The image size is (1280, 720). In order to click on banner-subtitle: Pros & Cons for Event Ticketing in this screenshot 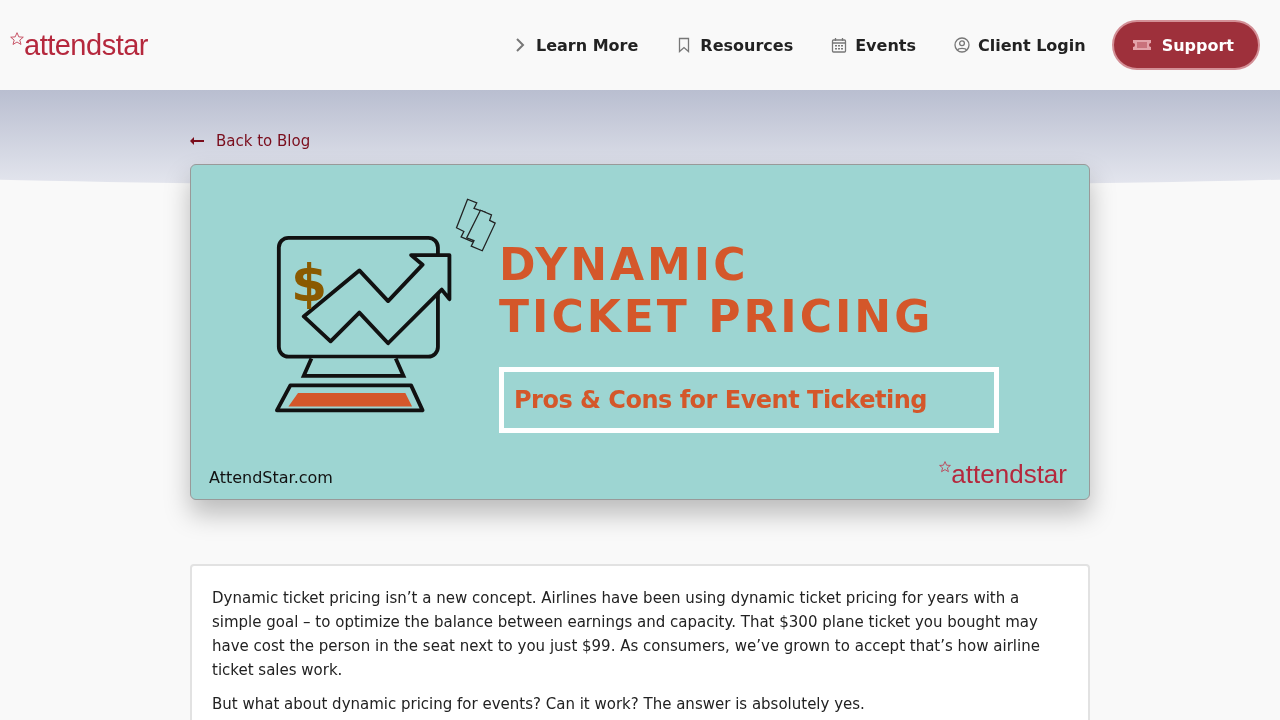, I will do `click(749, 400)`.